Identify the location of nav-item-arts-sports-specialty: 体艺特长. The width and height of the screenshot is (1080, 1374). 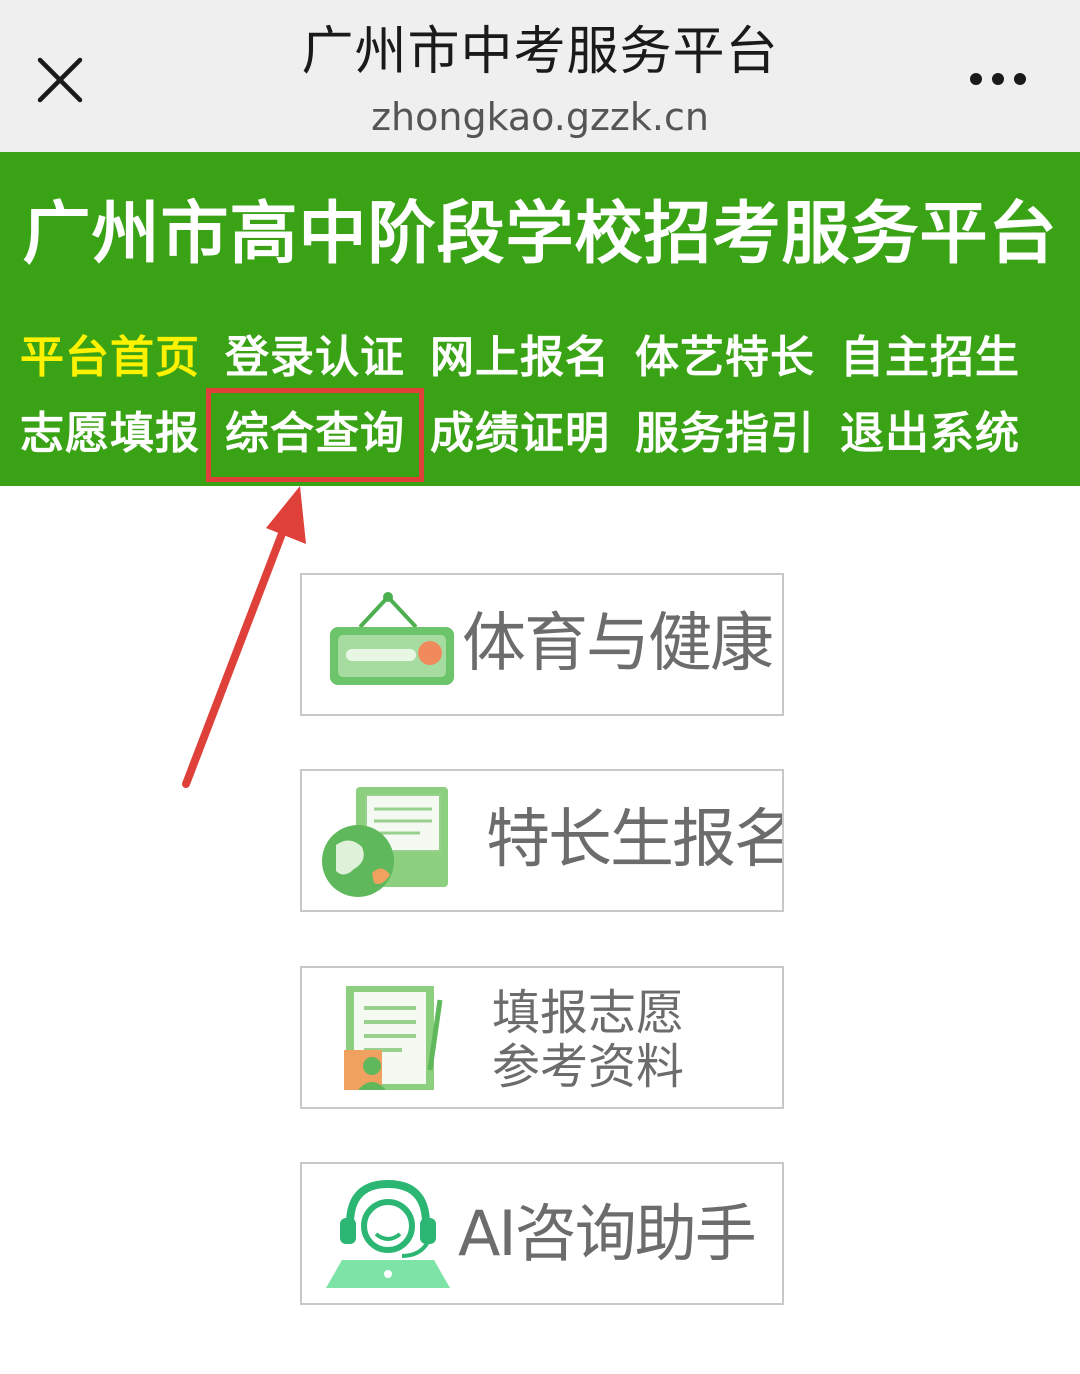
(730, 358).